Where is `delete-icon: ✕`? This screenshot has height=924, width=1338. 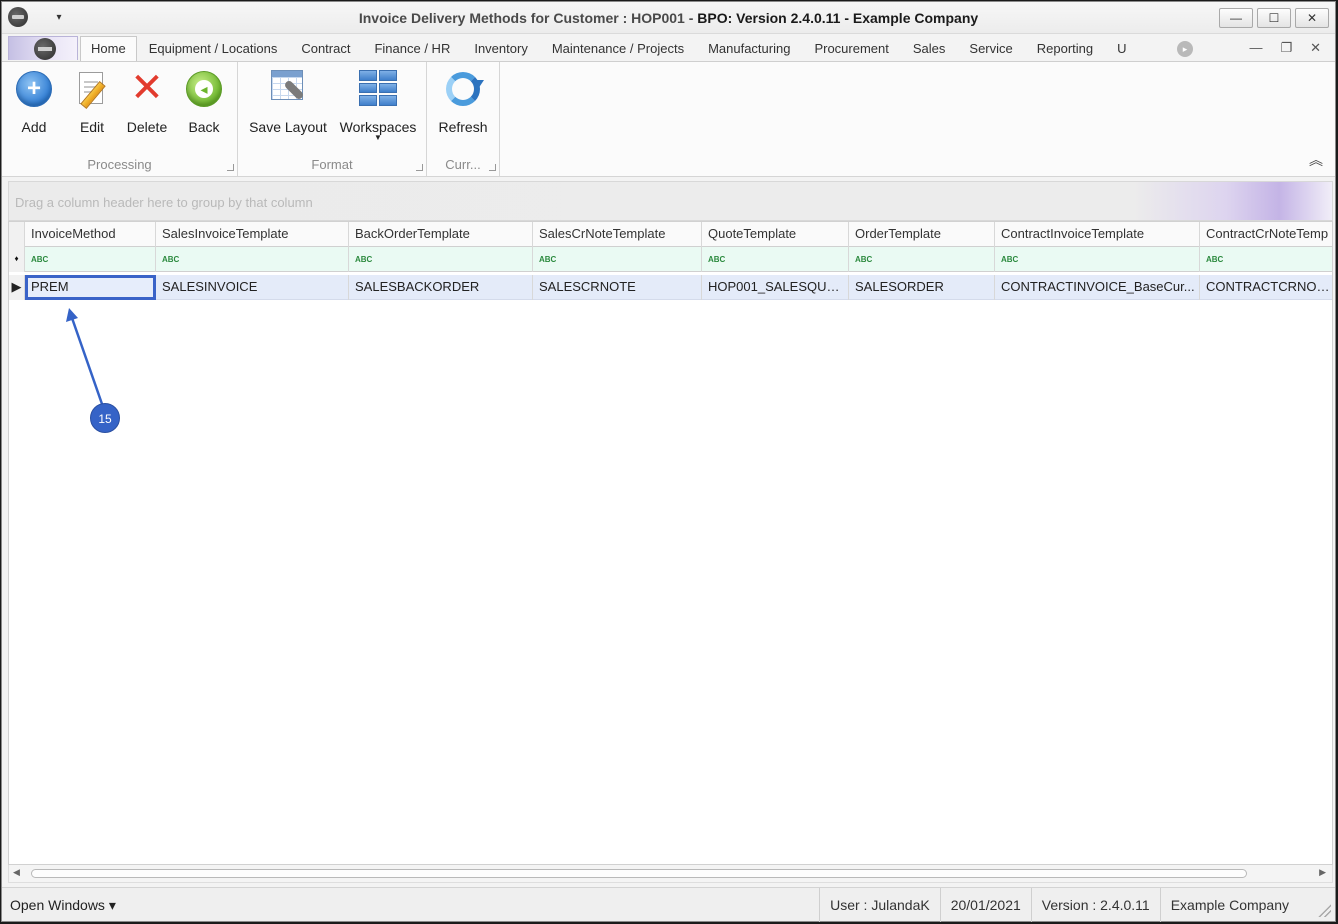
delete-icon: ✕ is located at coordinates (147, 88).